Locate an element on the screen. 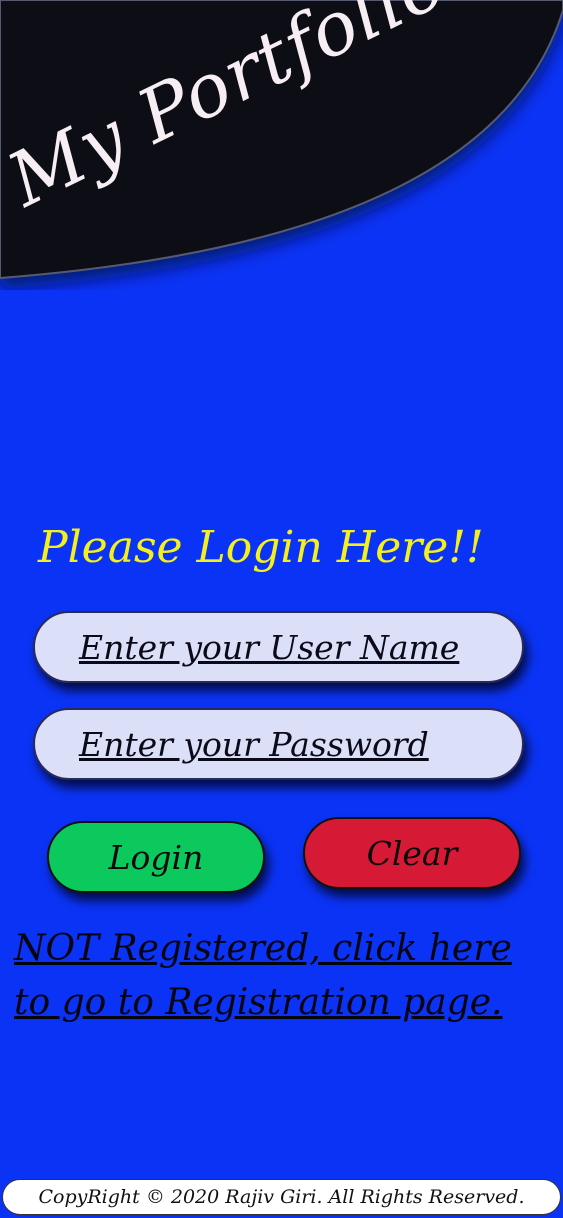  password-placeholder: Enter your Password is located at coordinates (254, 744).